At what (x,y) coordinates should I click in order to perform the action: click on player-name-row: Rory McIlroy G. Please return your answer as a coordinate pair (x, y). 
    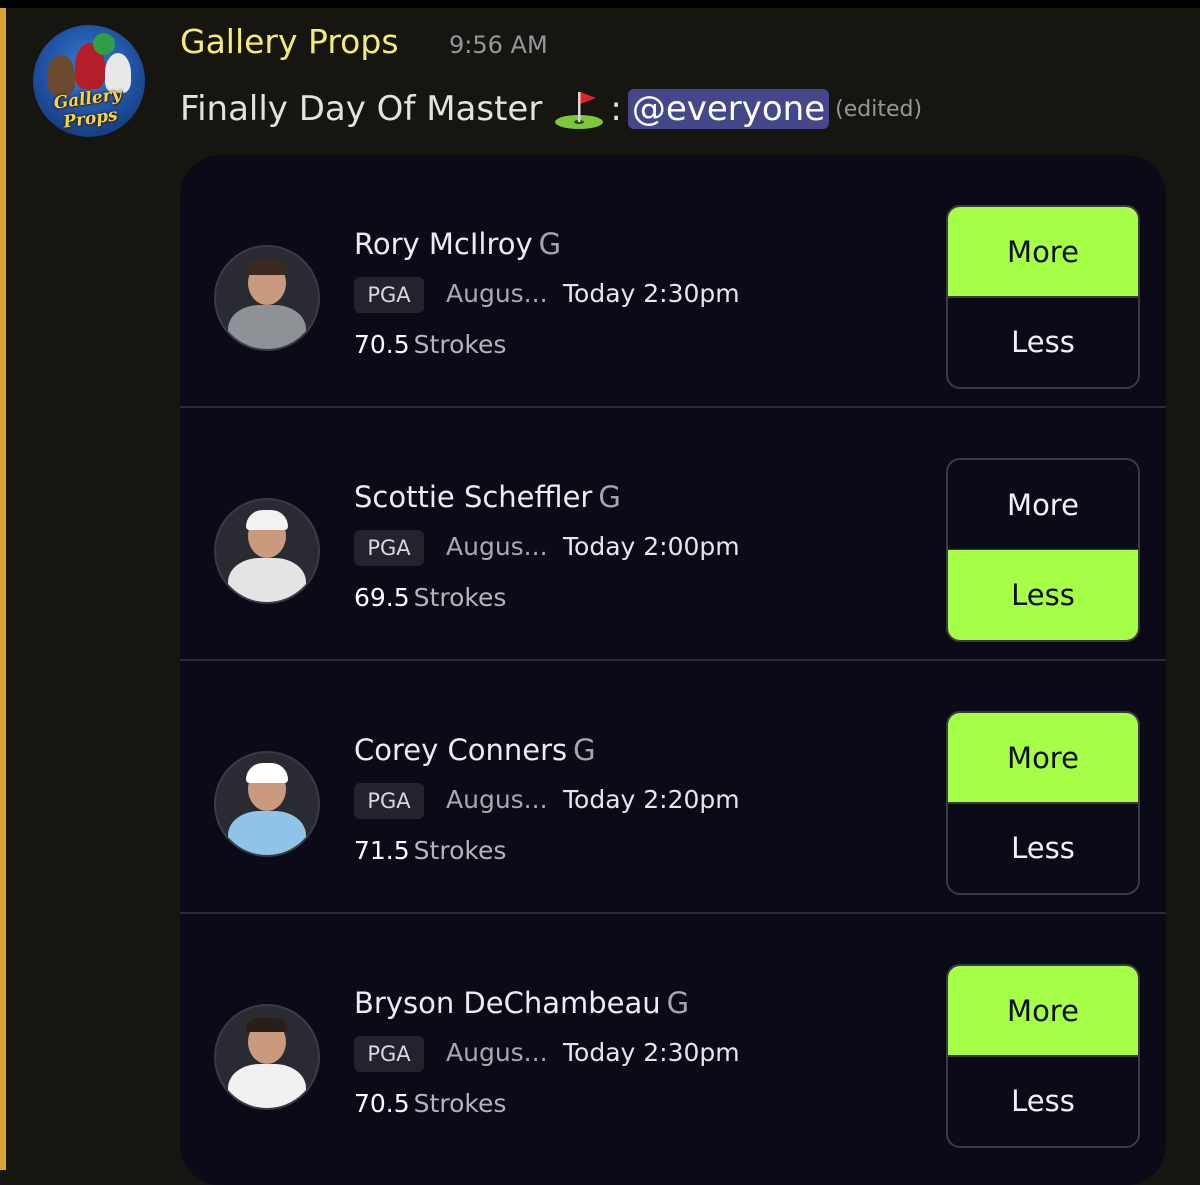
    Looking at the image, I should click on (457, 244).